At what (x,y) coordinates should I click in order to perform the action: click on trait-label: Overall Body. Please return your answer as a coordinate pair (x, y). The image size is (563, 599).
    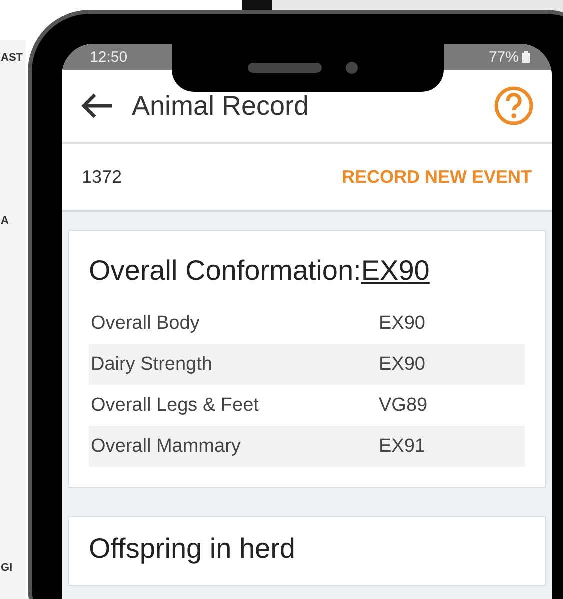
    Looking at the image, I should click on (146, 323).